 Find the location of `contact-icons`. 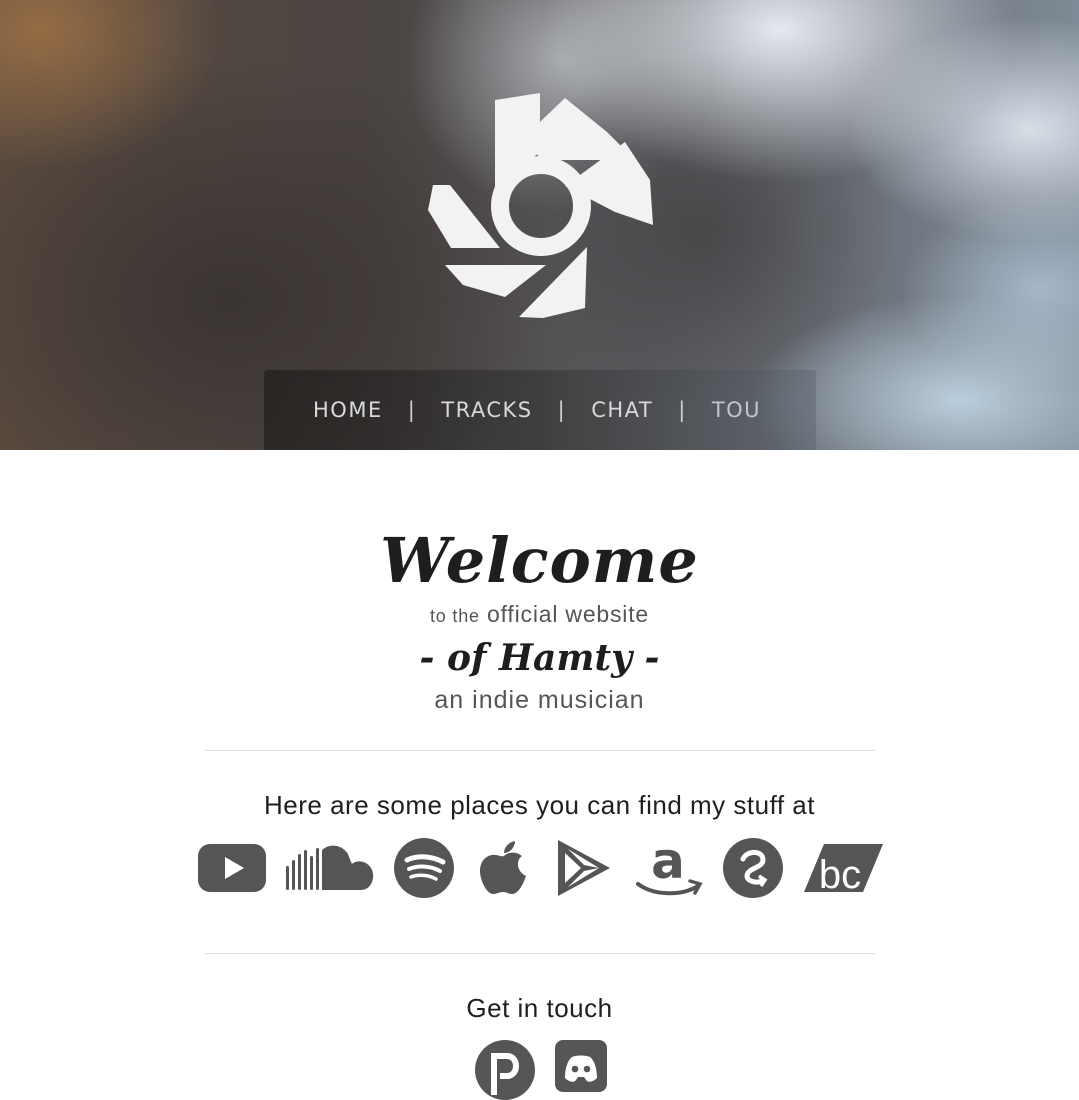

contact-icons is located at coordinates (539, 1070).